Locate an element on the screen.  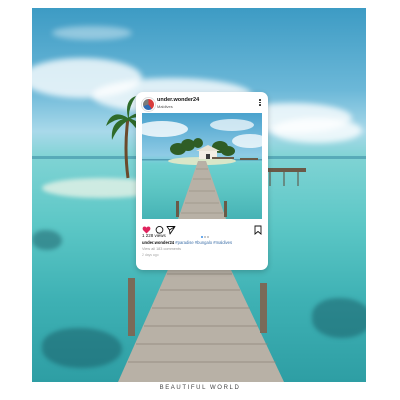
post-photo-illustration is located at coordinates (202, 169).